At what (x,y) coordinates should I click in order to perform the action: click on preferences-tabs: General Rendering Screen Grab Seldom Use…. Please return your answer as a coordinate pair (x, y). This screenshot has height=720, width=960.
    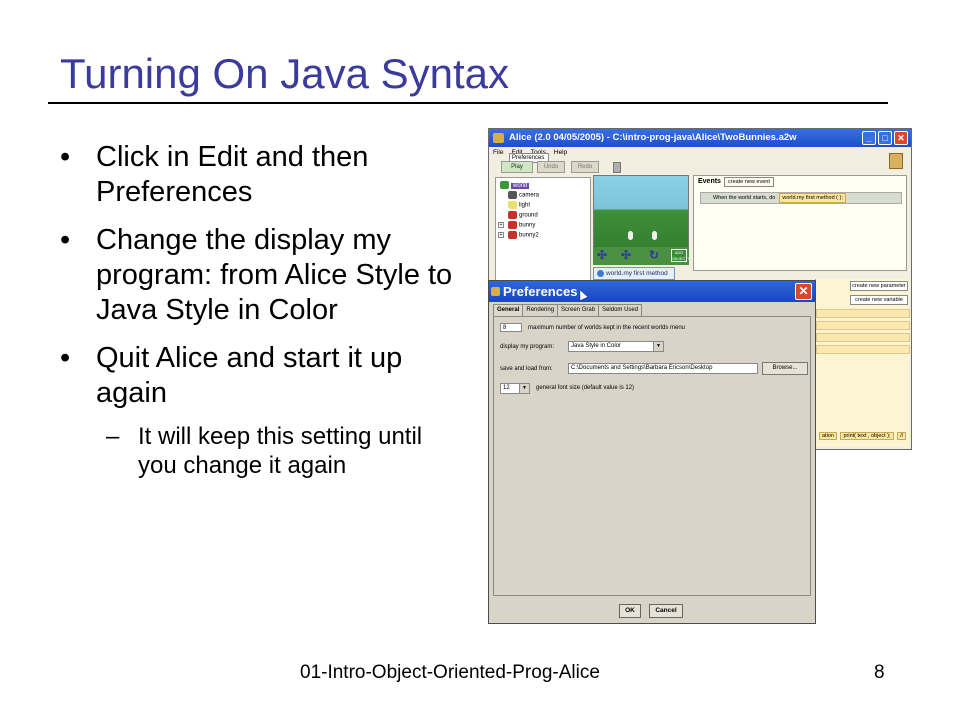
    Looking at the image, I should click on (568, 310).